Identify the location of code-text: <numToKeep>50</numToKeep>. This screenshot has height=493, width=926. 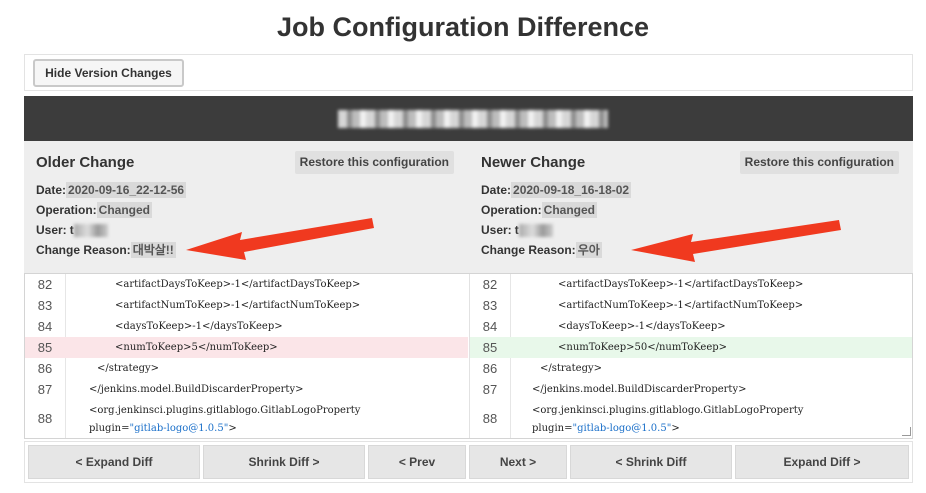
(643, 347).